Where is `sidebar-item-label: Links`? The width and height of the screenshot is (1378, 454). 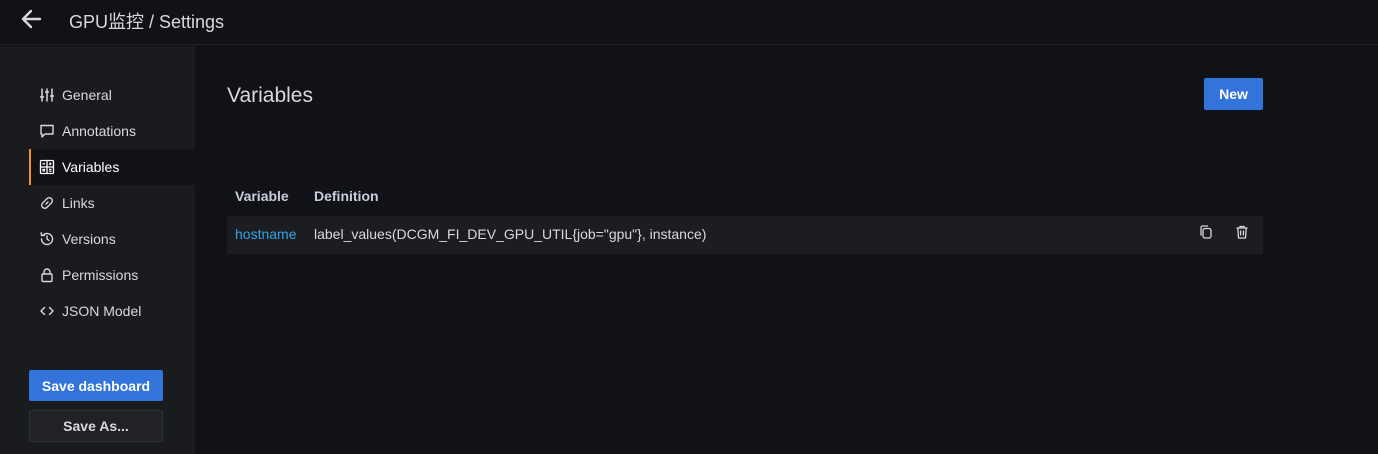 sidebar-item-label: Links is located at coordinates (78, 203).